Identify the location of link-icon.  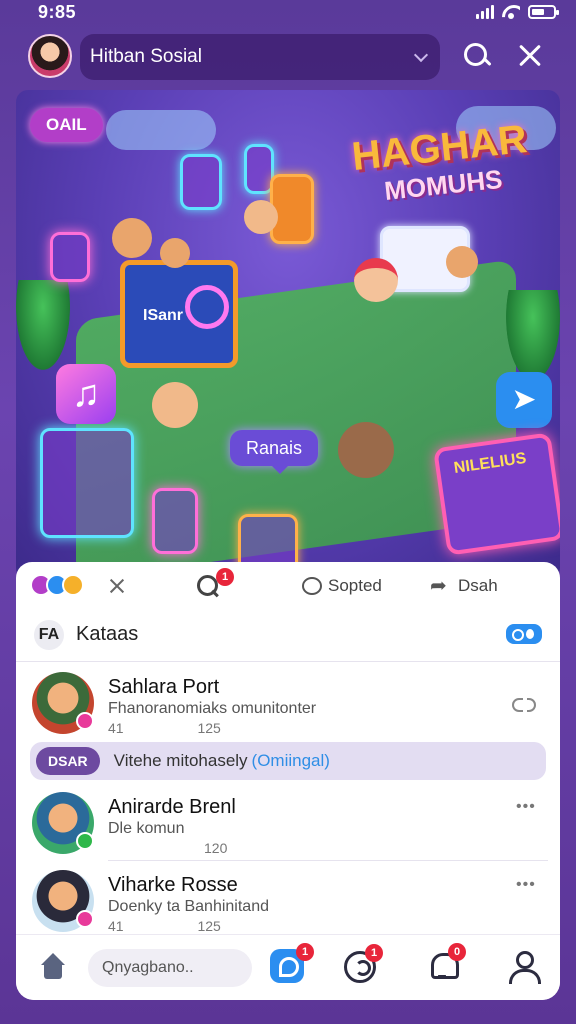
(524, 705).